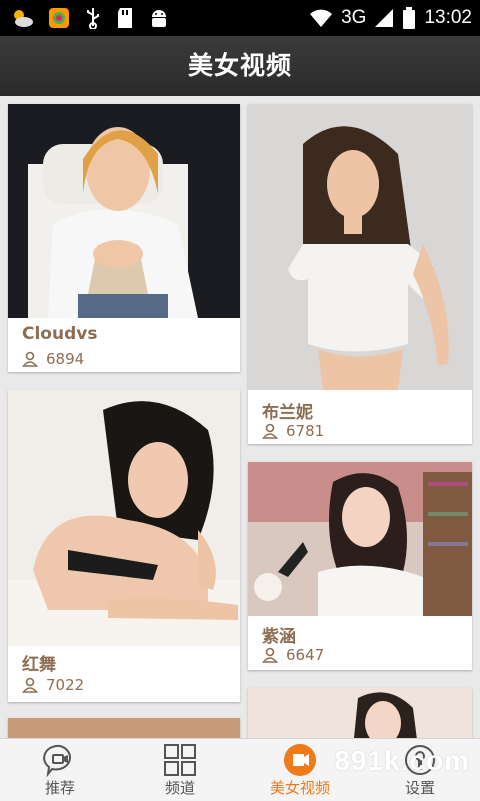 The width and height of the screenshot is (480, 801). I want to click on viewer-count-value: 7022, so click(65, 685).